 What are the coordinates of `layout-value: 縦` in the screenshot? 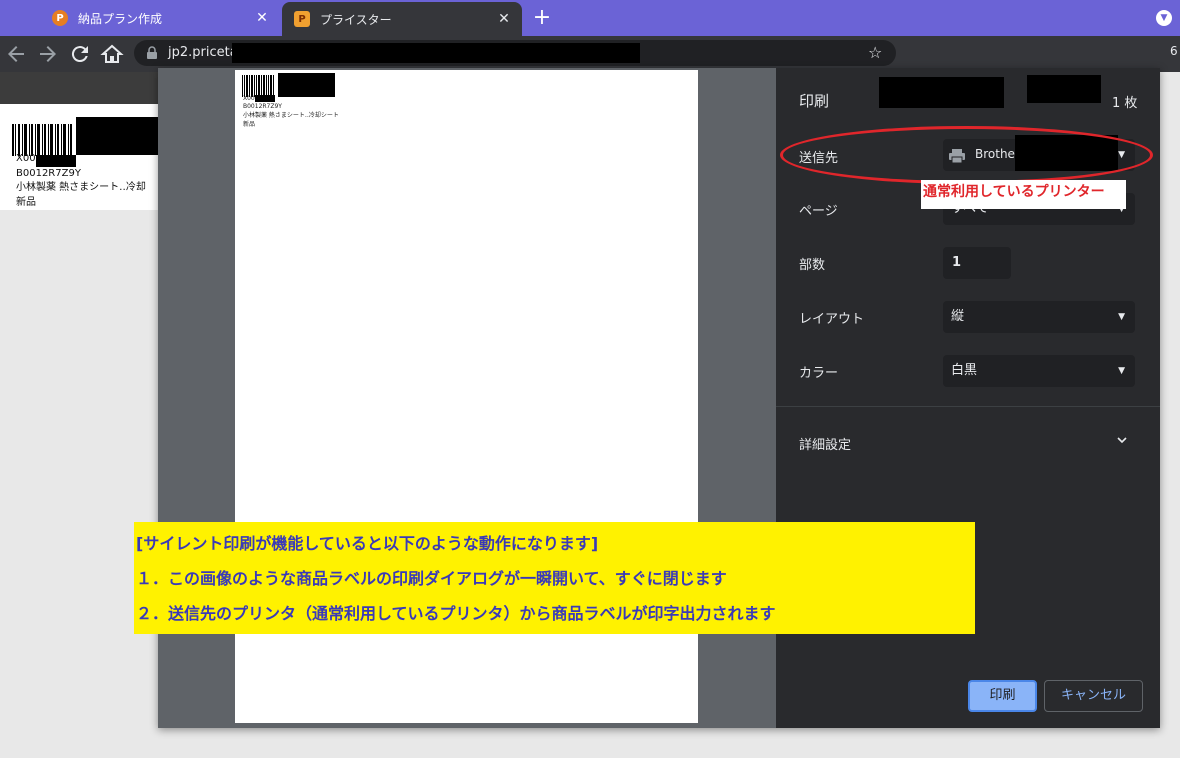 It's located at (958, 316).